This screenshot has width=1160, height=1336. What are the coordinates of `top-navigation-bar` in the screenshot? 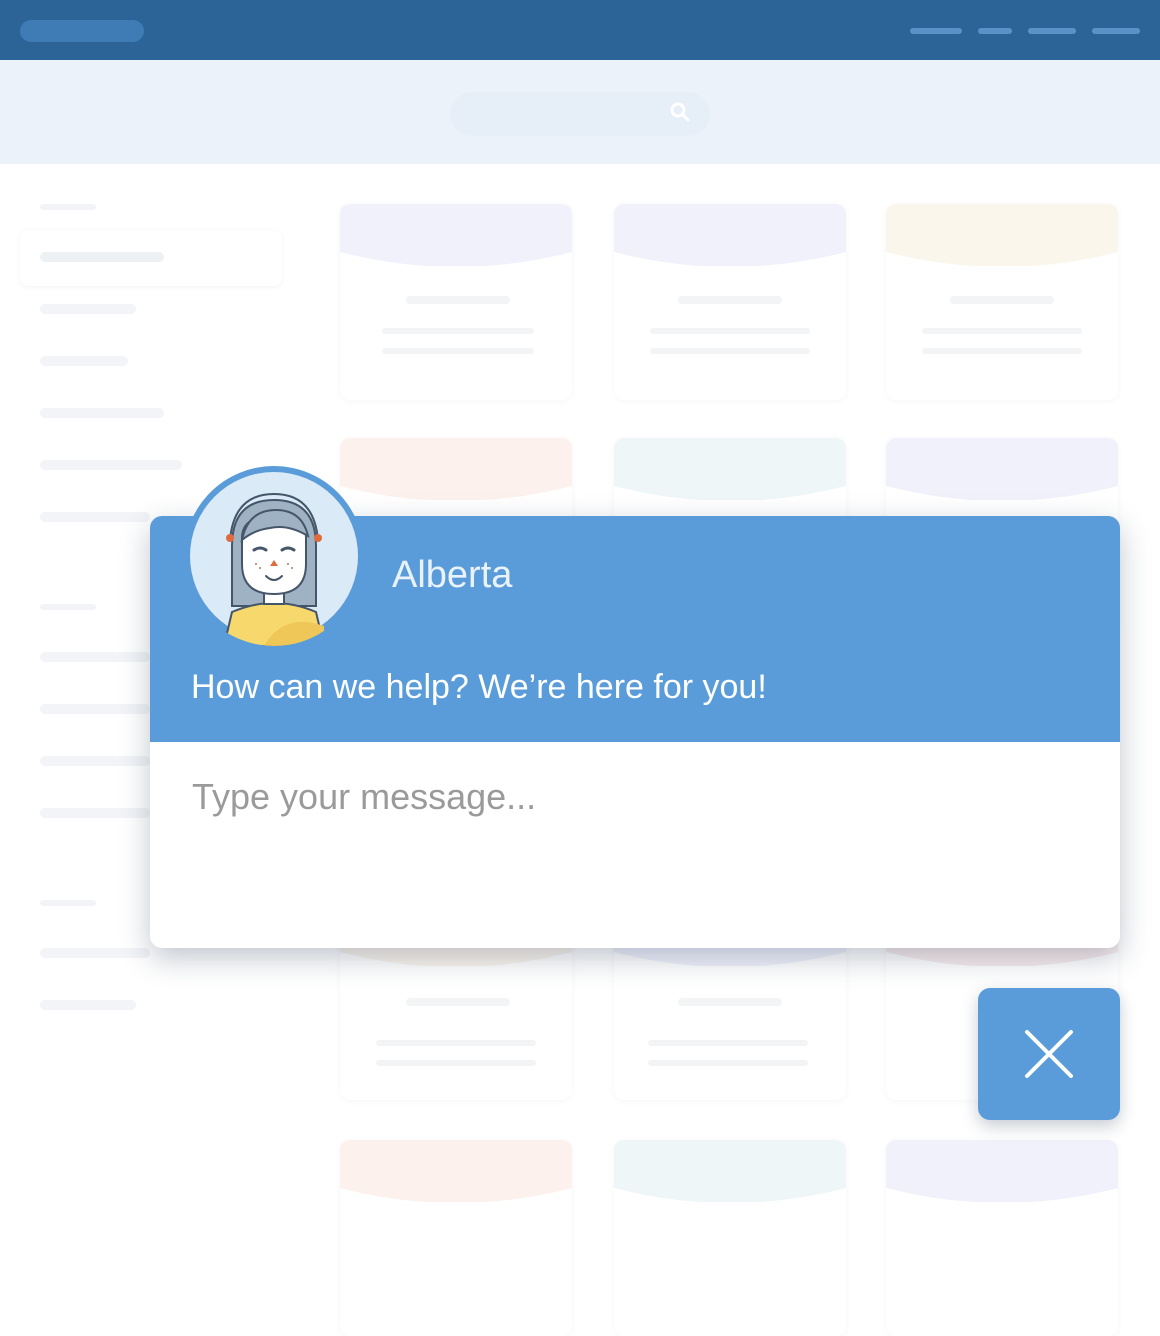 It's located at (580, 30).